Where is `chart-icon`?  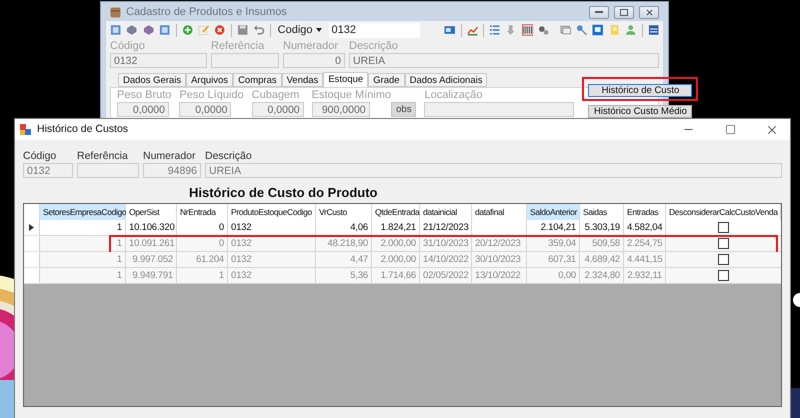
chart-icon is located at coordinates (472, 30).